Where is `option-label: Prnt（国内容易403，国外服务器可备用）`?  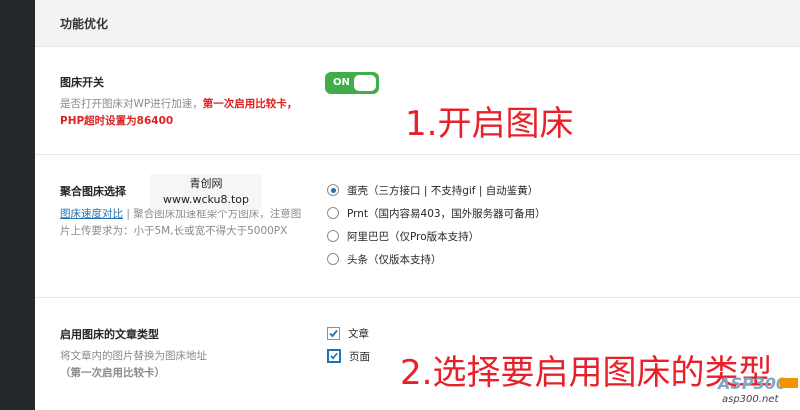 option-label: Prnt（国内容易403，国外服务器可备用） is located at coordinates (446, 213).